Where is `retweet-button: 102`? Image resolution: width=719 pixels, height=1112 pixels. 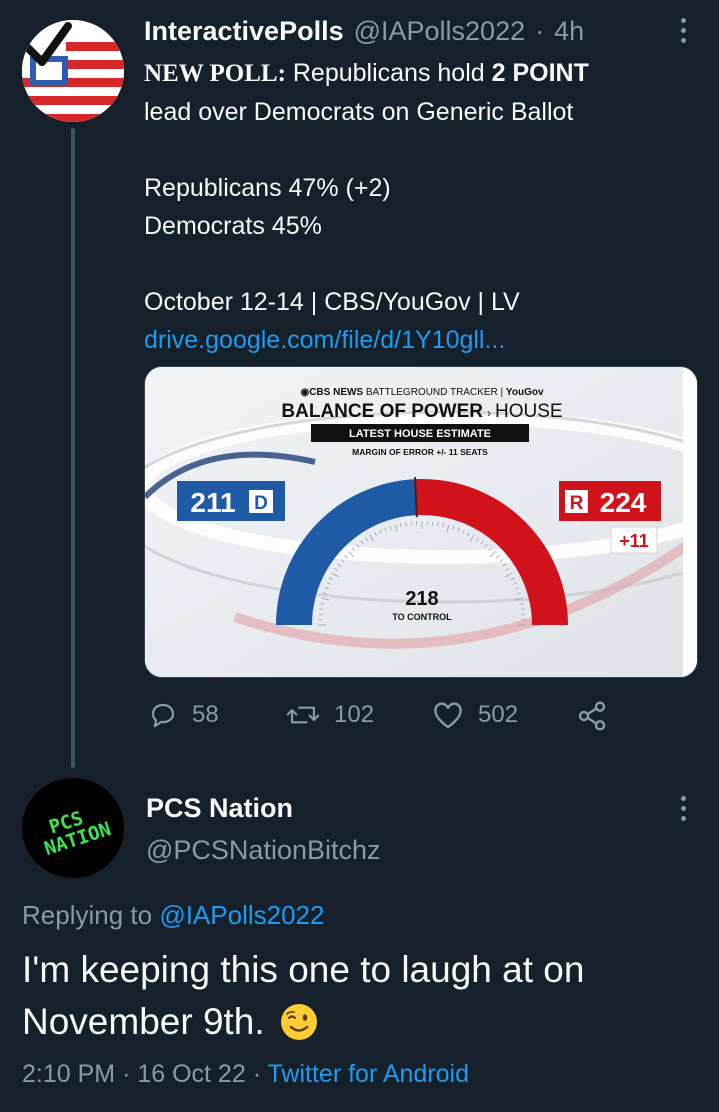
retweet-button: 102 is located at coordinates (330, 715).